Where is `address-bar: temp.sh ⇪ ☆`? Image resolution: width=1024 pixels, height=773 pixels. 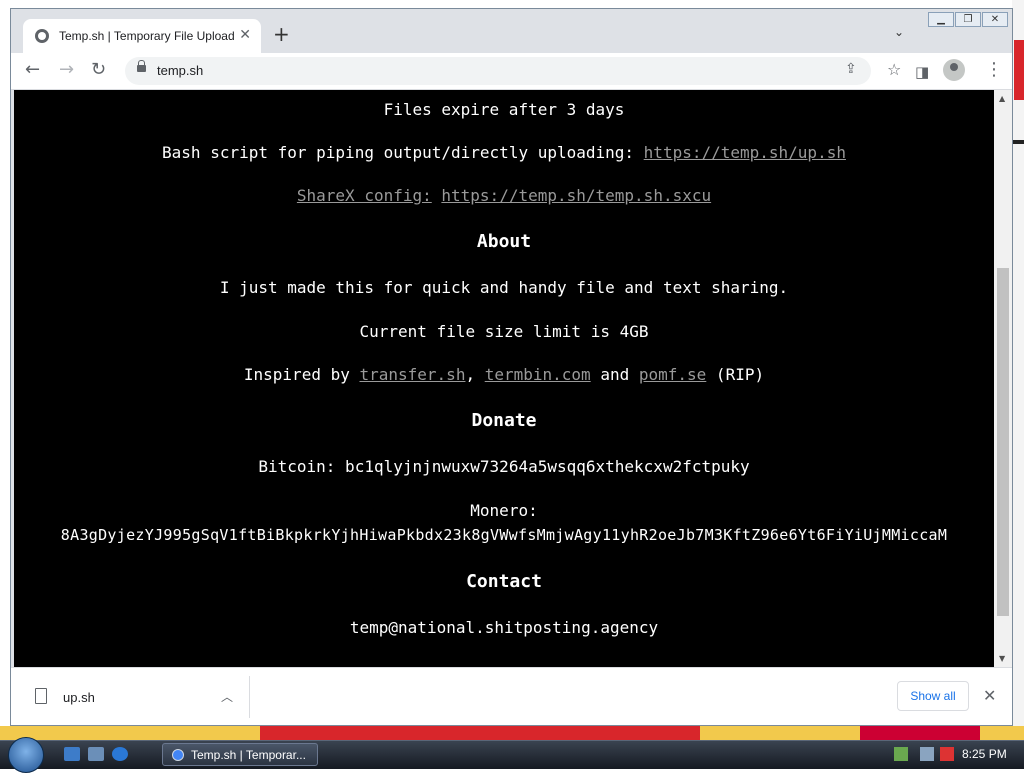 address-bar: temp.sh ⇪ ☆ is located at coordinates (513, 71).